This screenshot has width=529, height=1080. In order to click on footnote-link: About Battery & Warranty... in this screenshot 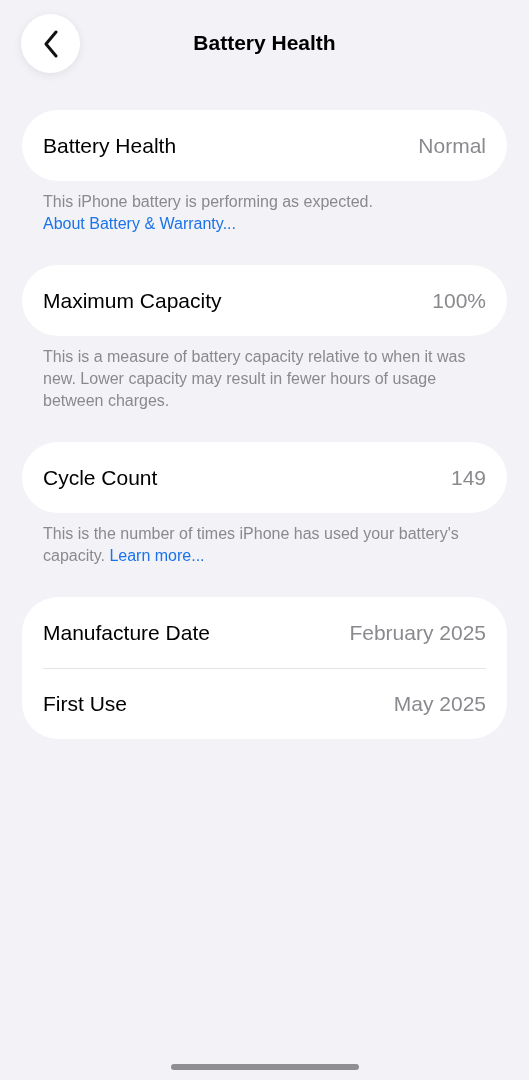, I will do `click(139, 223)`.